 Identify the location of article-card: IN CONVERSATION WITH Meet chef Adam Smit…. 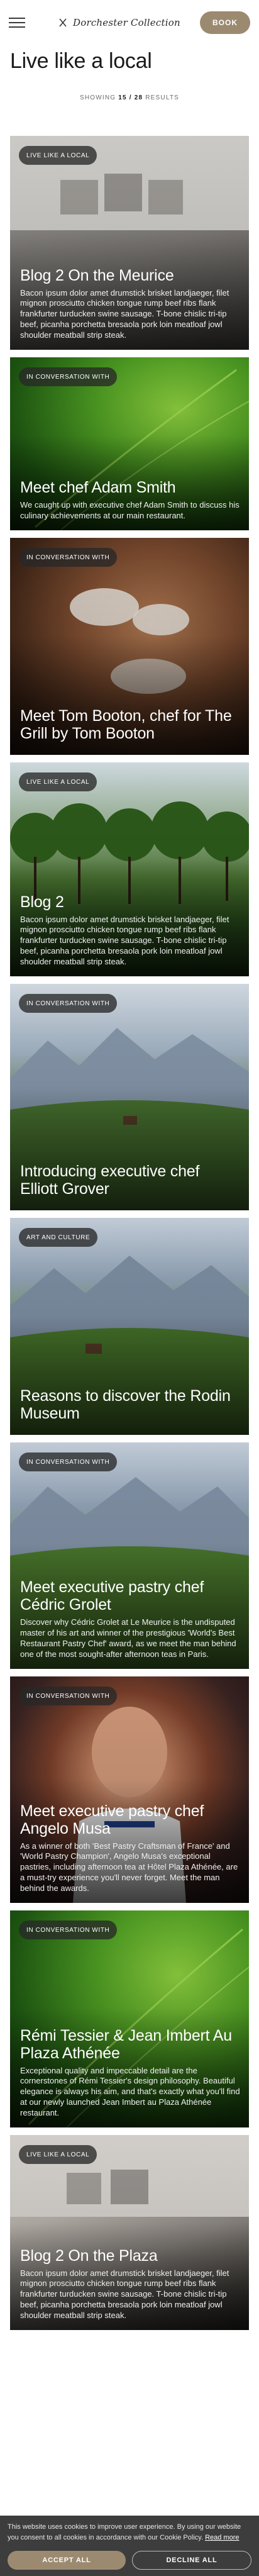
(129, 443).